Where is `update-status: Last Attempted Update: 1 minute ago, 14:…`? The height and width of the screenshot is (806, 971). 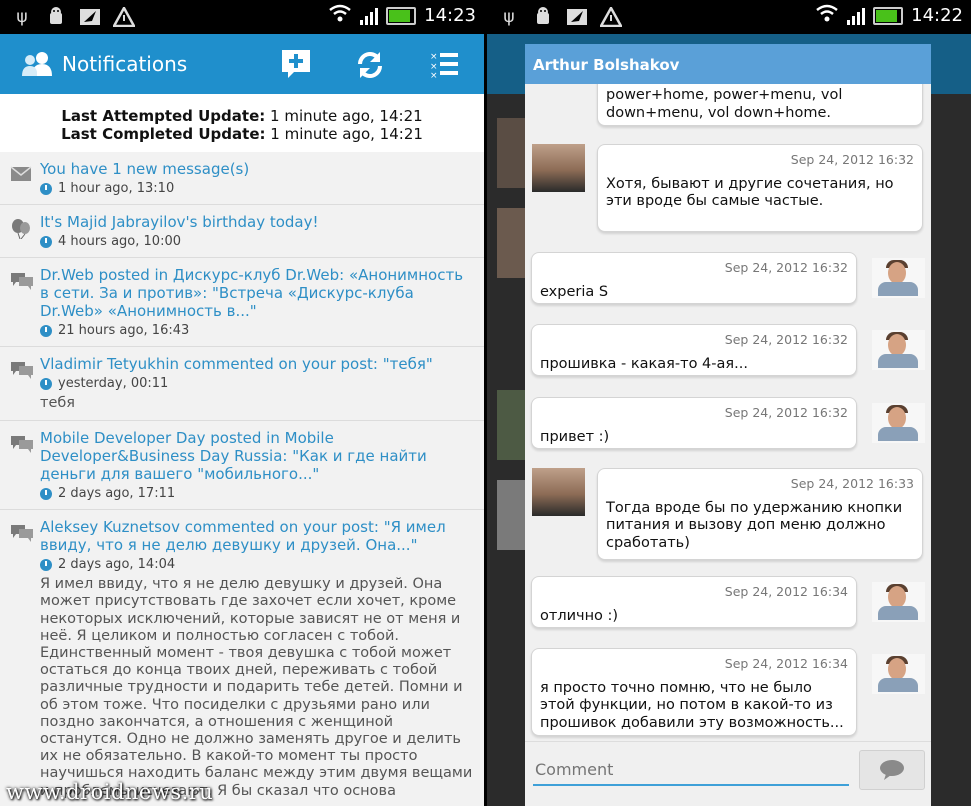 update-status: Last Attempted Update: 1 minute ago, 14:… is located at coordinates (242, 123).